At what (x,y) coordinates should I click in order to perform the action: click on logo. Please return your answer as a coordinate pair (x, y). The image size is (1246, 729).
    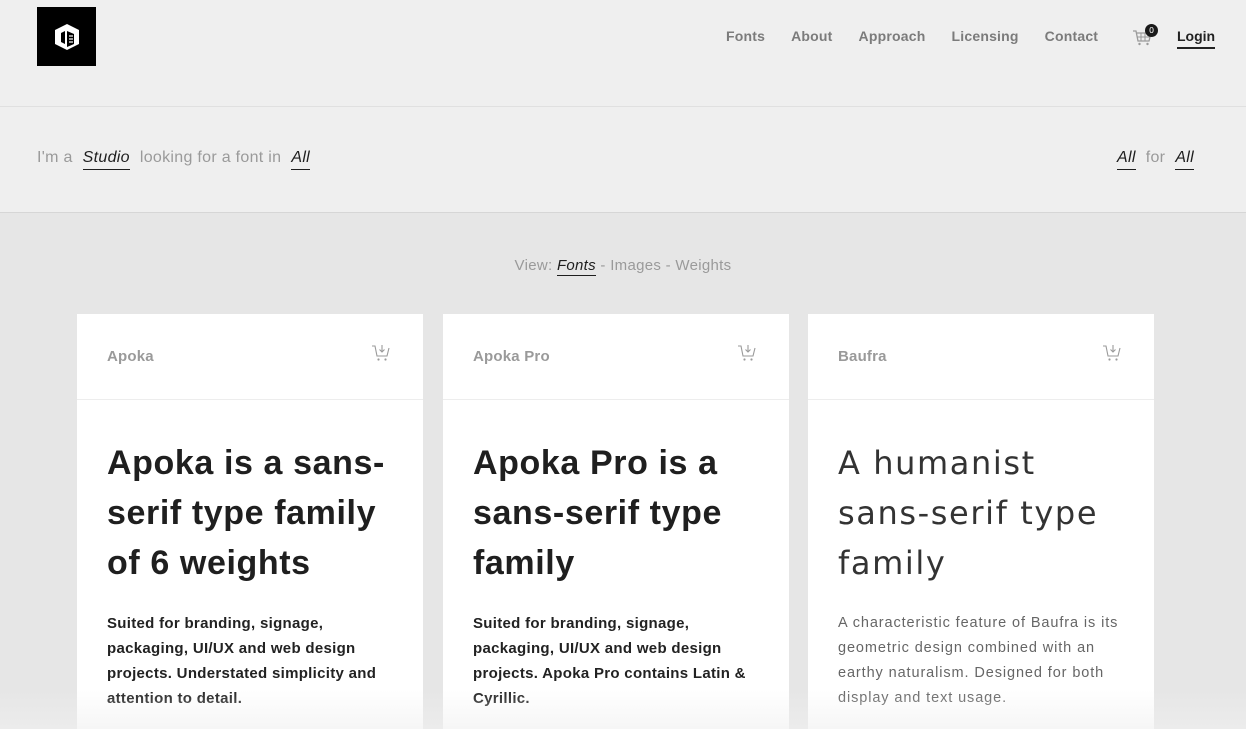
    Looking at the image, I should click on (66, 36).